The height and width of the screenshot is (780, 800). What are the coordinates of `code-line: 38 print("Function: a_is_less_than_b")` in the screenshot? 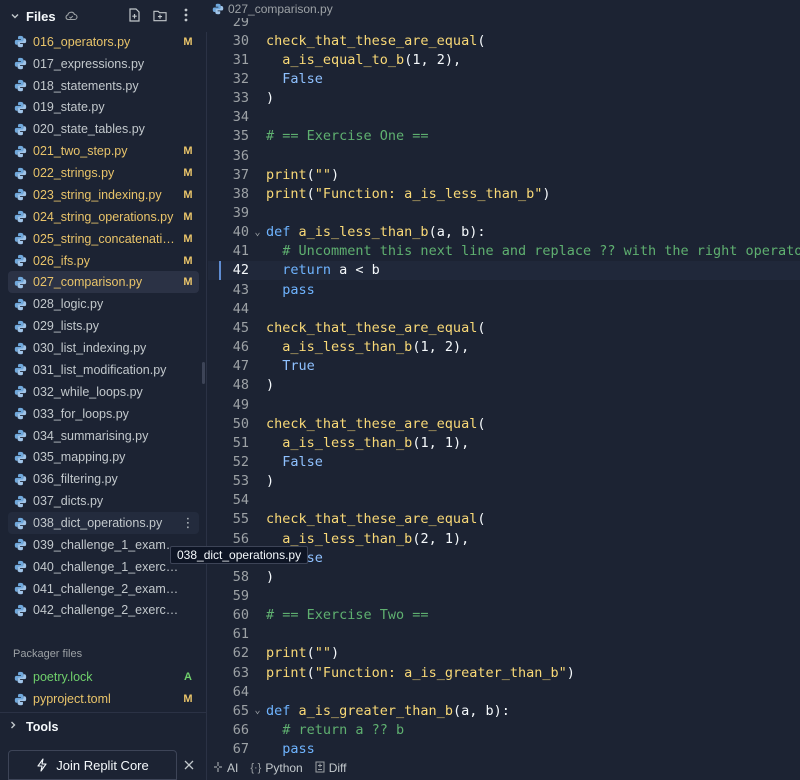 It's located at (504, 193).